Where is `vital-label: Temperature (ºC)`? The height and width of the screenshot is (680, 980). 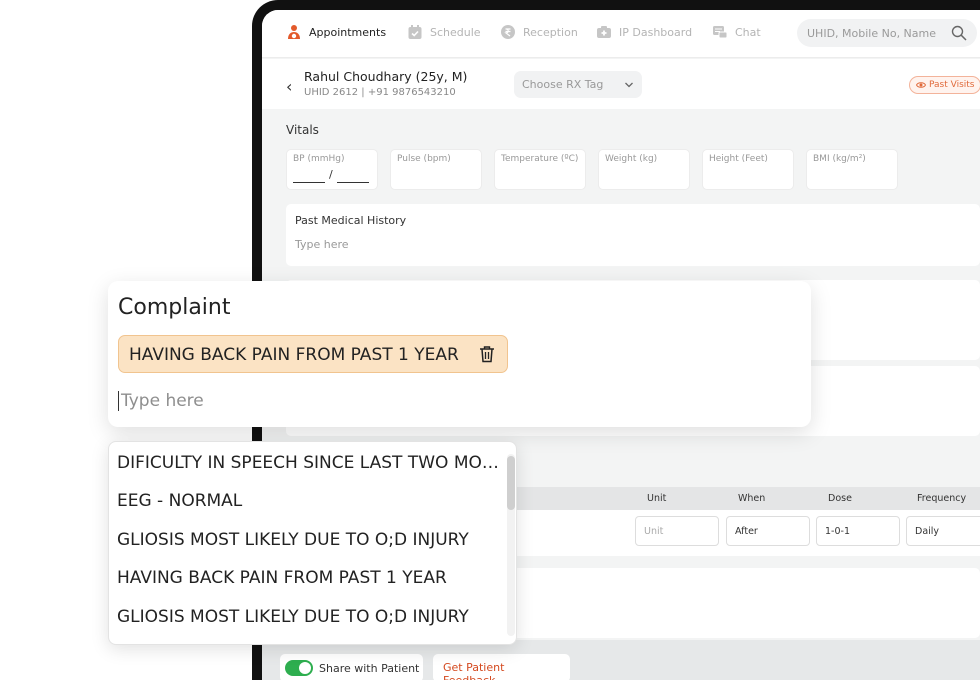
vital-label: Temperature (ºC) is located at coordinates (540, 159).